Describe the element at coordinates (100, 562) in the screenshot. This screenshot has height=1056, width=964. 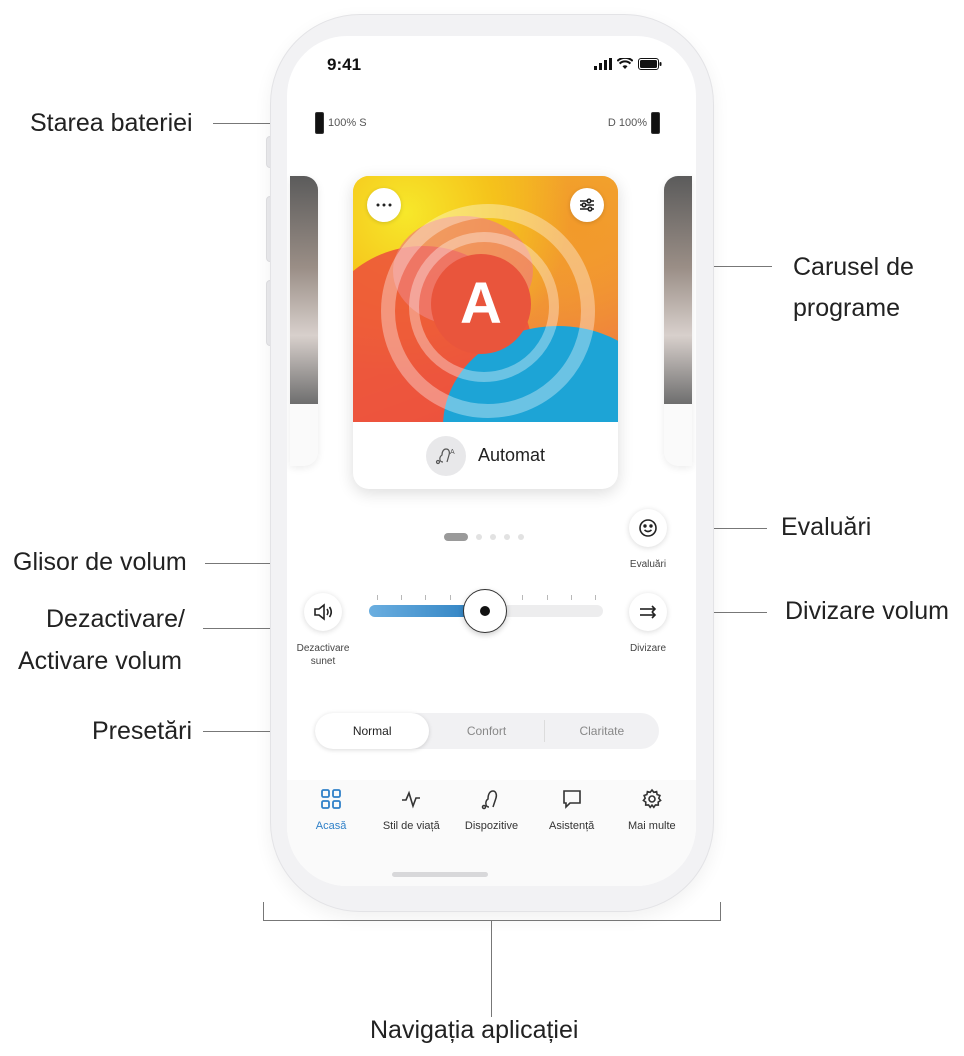
I see `annotation-volume-slider: Glisor de volum` at that location.